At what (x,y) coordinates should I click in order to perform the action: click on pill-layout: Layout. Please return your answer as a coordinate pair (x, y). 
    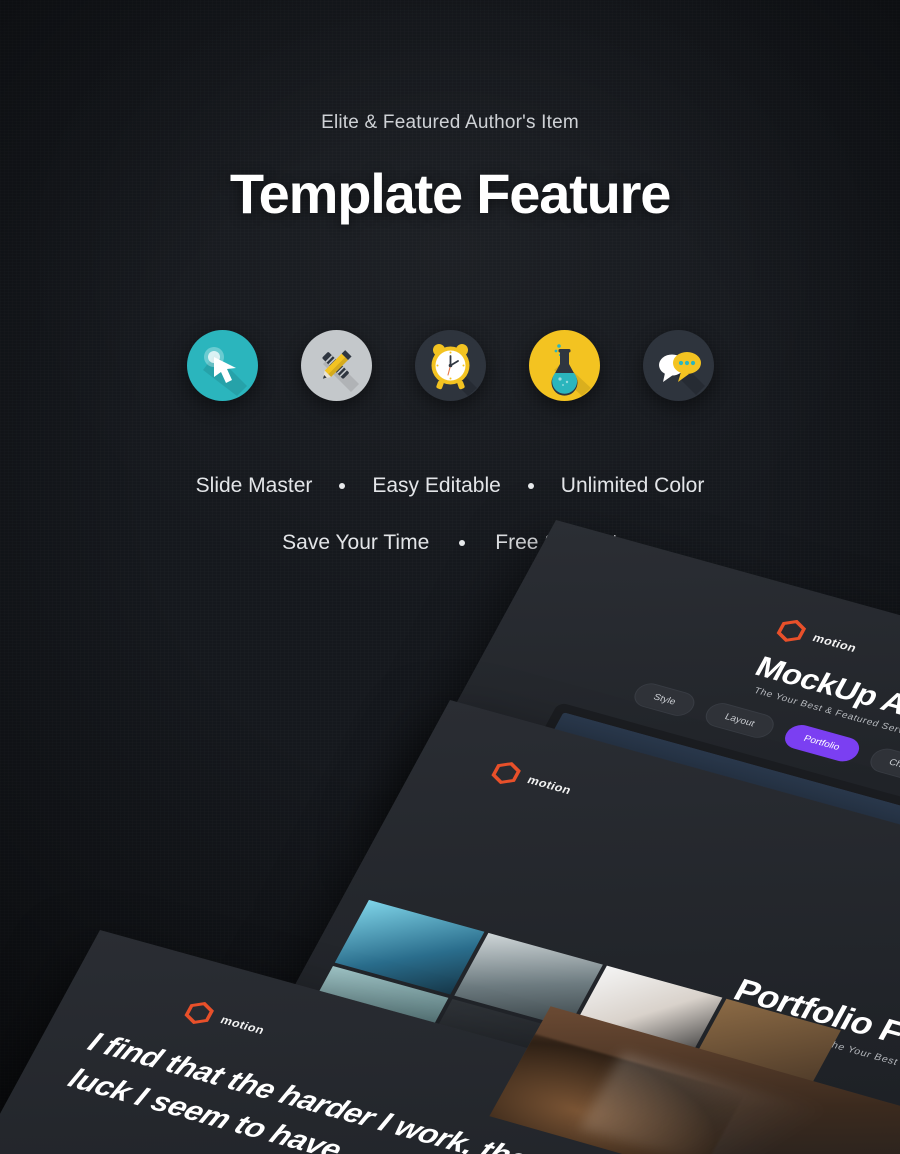
    Looking at the image, I should click on (739, 720).